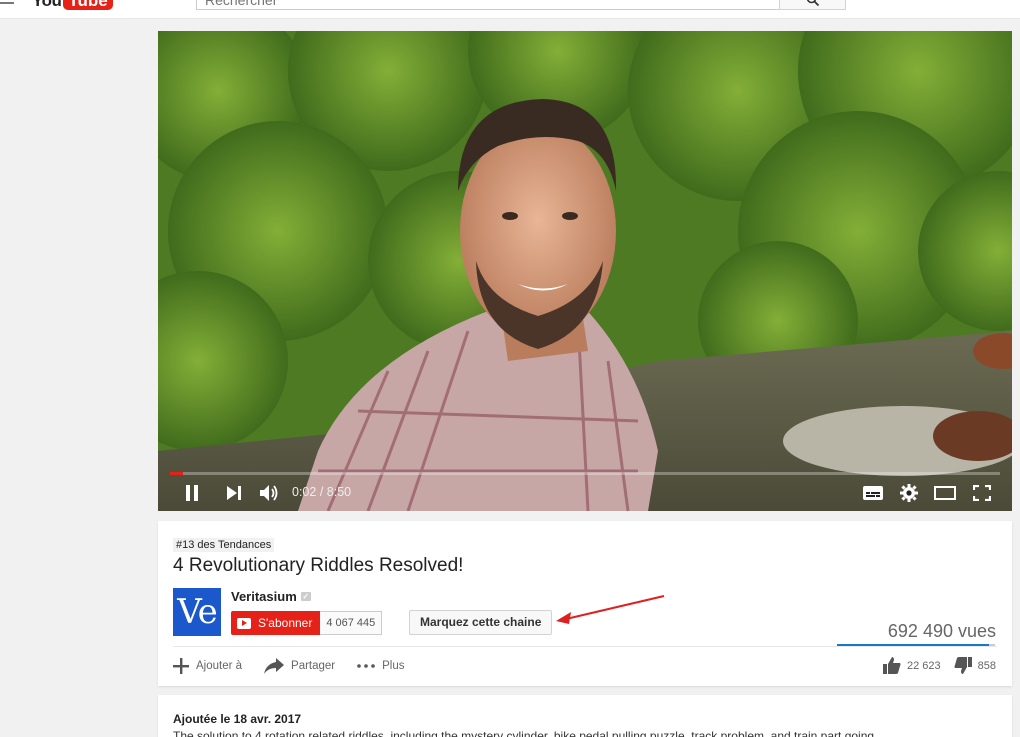  I want to click on logo-tube-text: Tube, so click(88, 5).